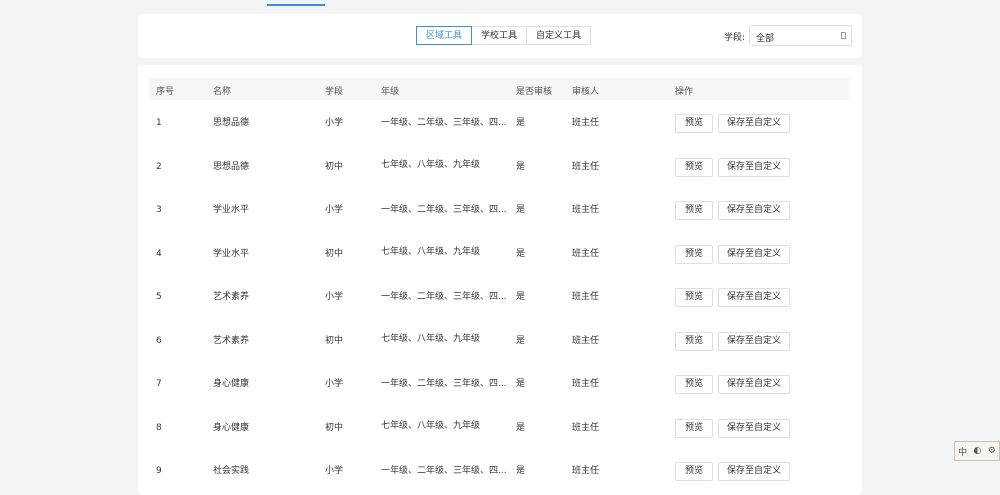 This screenshot has width=1000, height=495. I want to click on select-arrow-icon, so click(843, 35).